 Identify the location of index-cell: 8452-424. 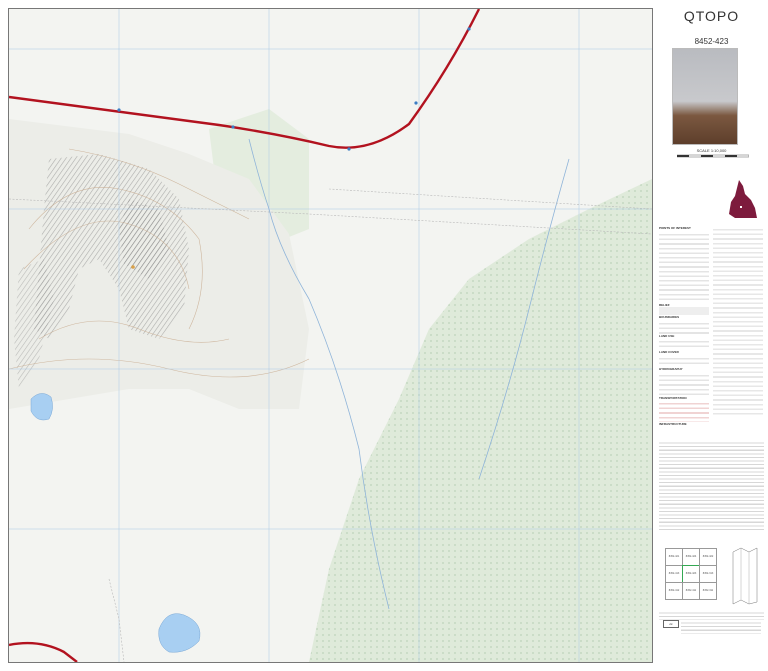
(691, 557).